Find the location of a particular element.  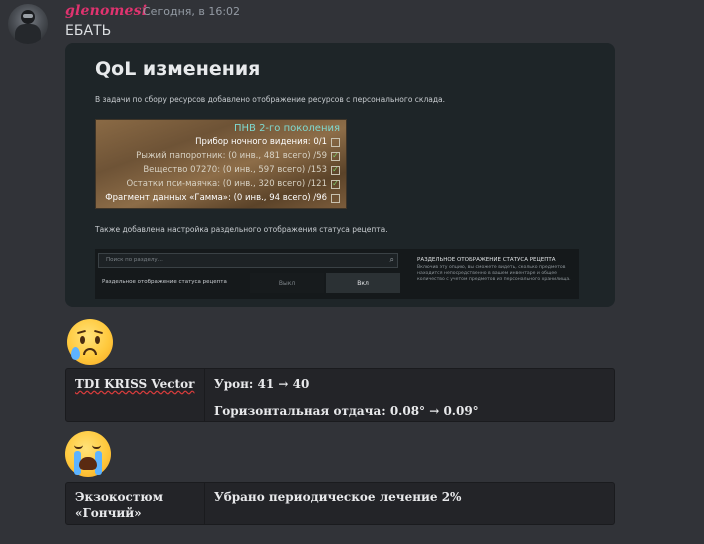

armor-name-line1: Экзокостюм is located at coordinates (119, 497).